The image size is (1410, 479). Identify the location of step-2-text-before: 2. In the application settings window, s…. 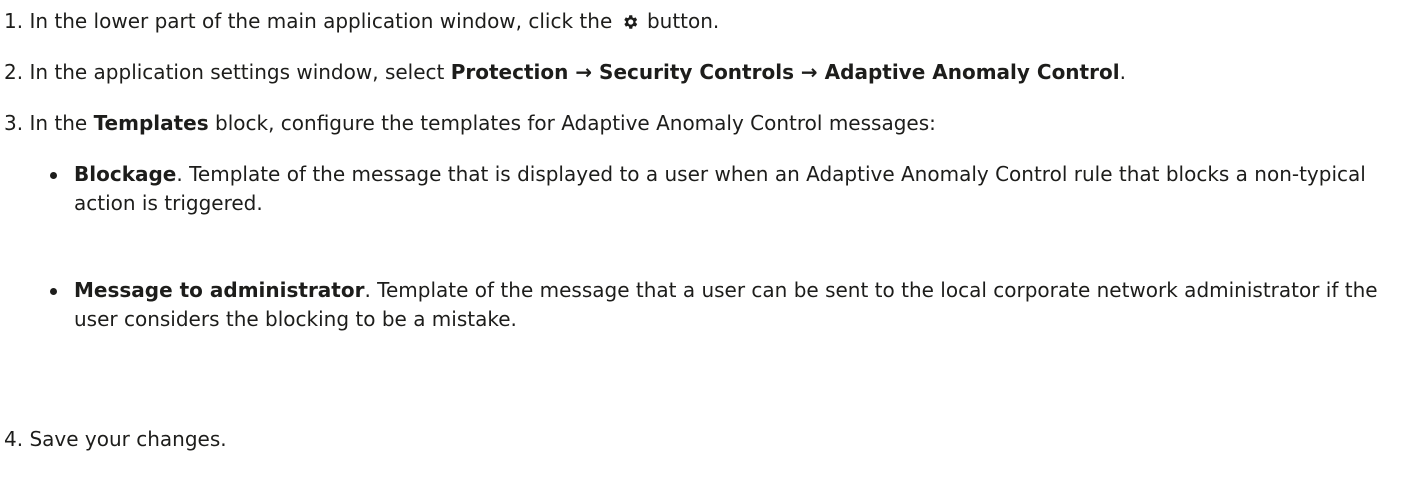
(227, 72).